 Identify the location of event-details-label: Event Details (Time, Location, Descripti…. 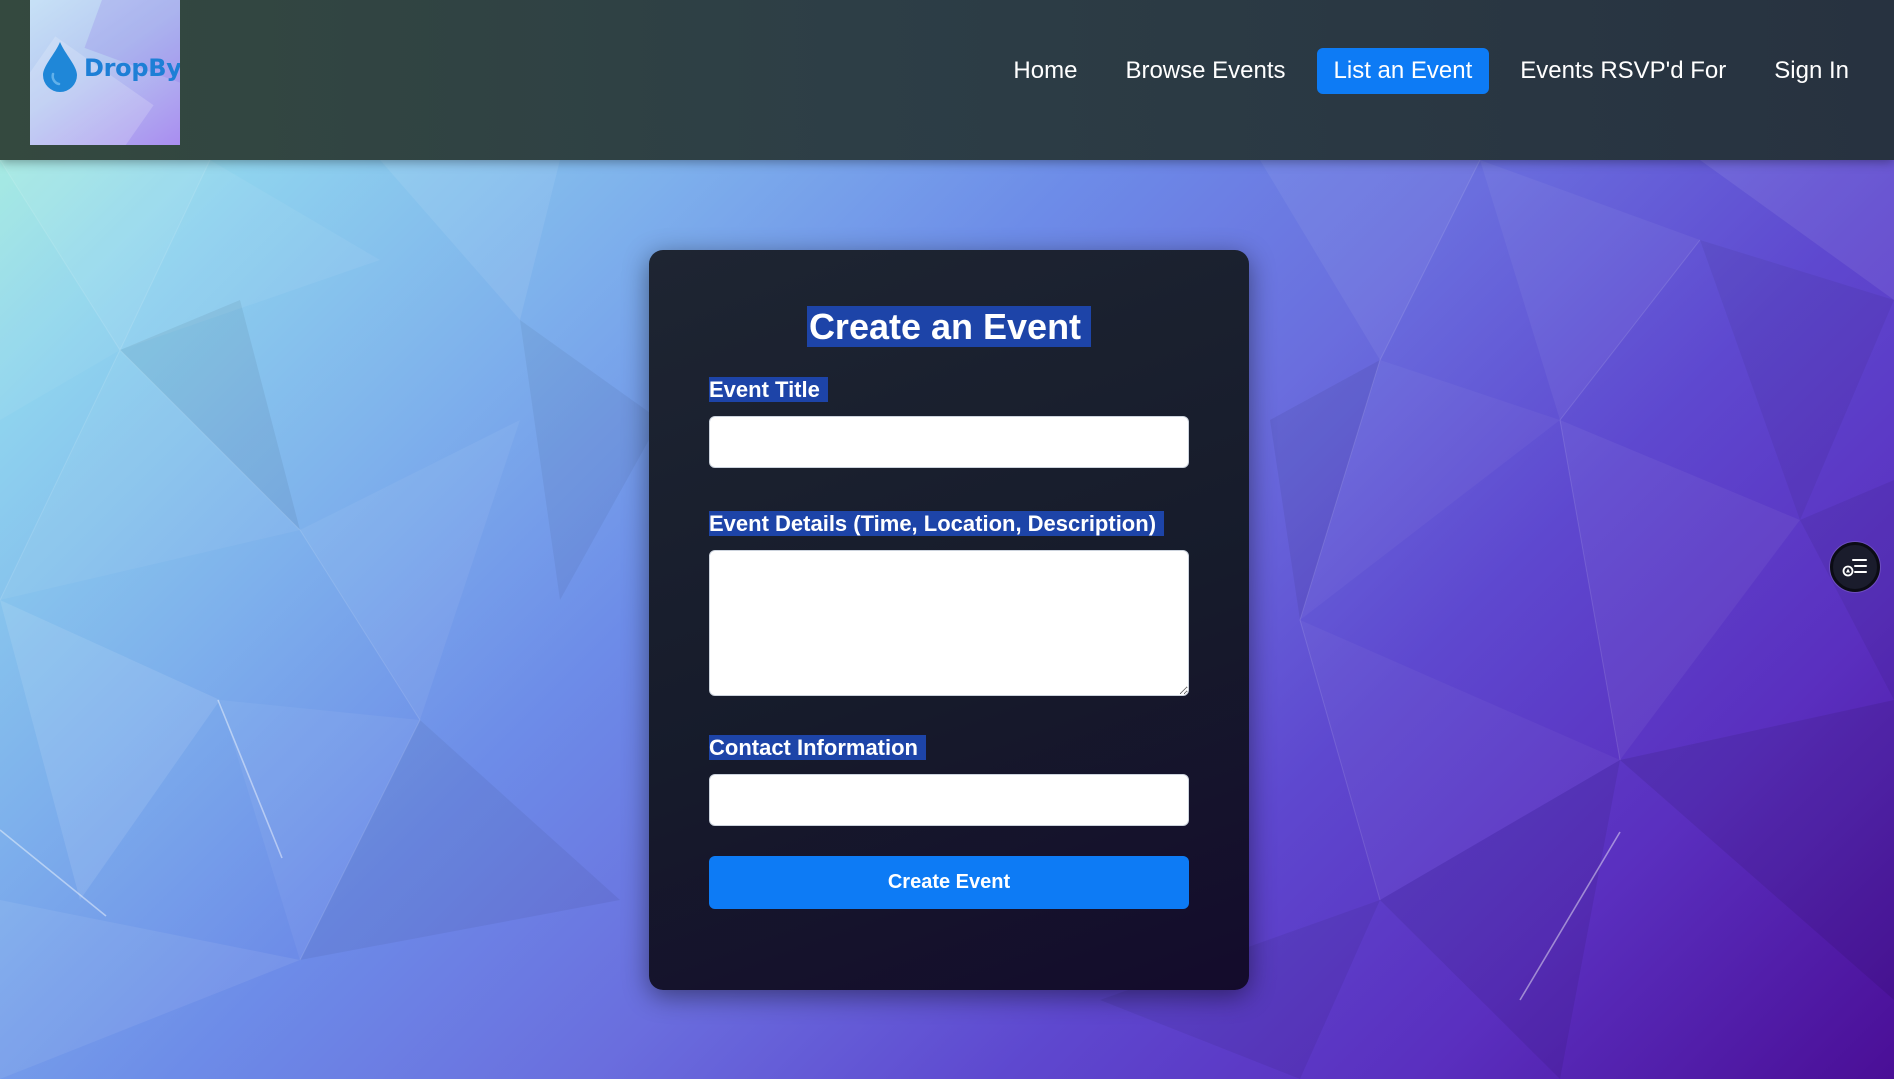
(937, 523).